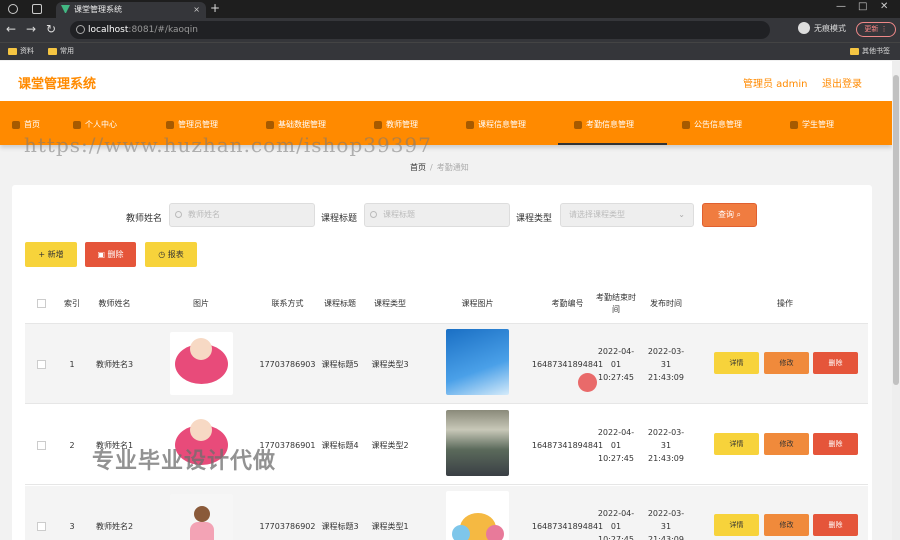 The image size is (900, 540). Describe the element at coordinates (841, 6) in the screenshot. I see `minimize-icon: —` at that location.